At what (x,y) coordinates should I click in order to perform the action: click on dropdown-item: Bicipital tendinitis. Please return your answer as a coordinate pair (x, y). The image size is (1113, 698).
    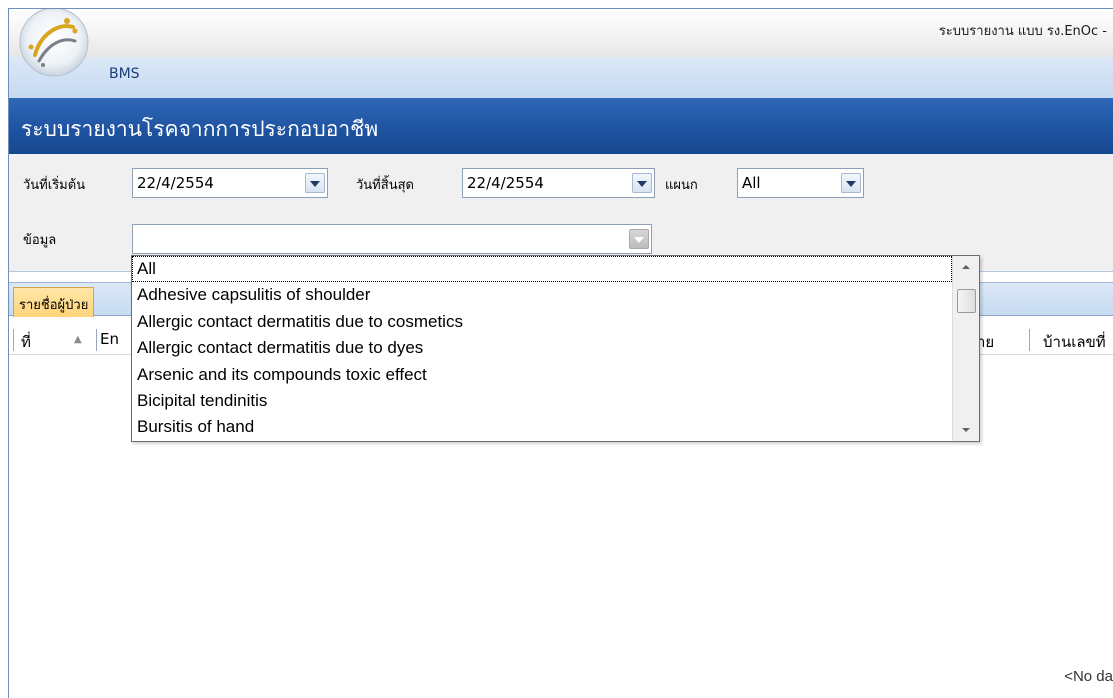
    Looking at the image, I should click on (542, 401).